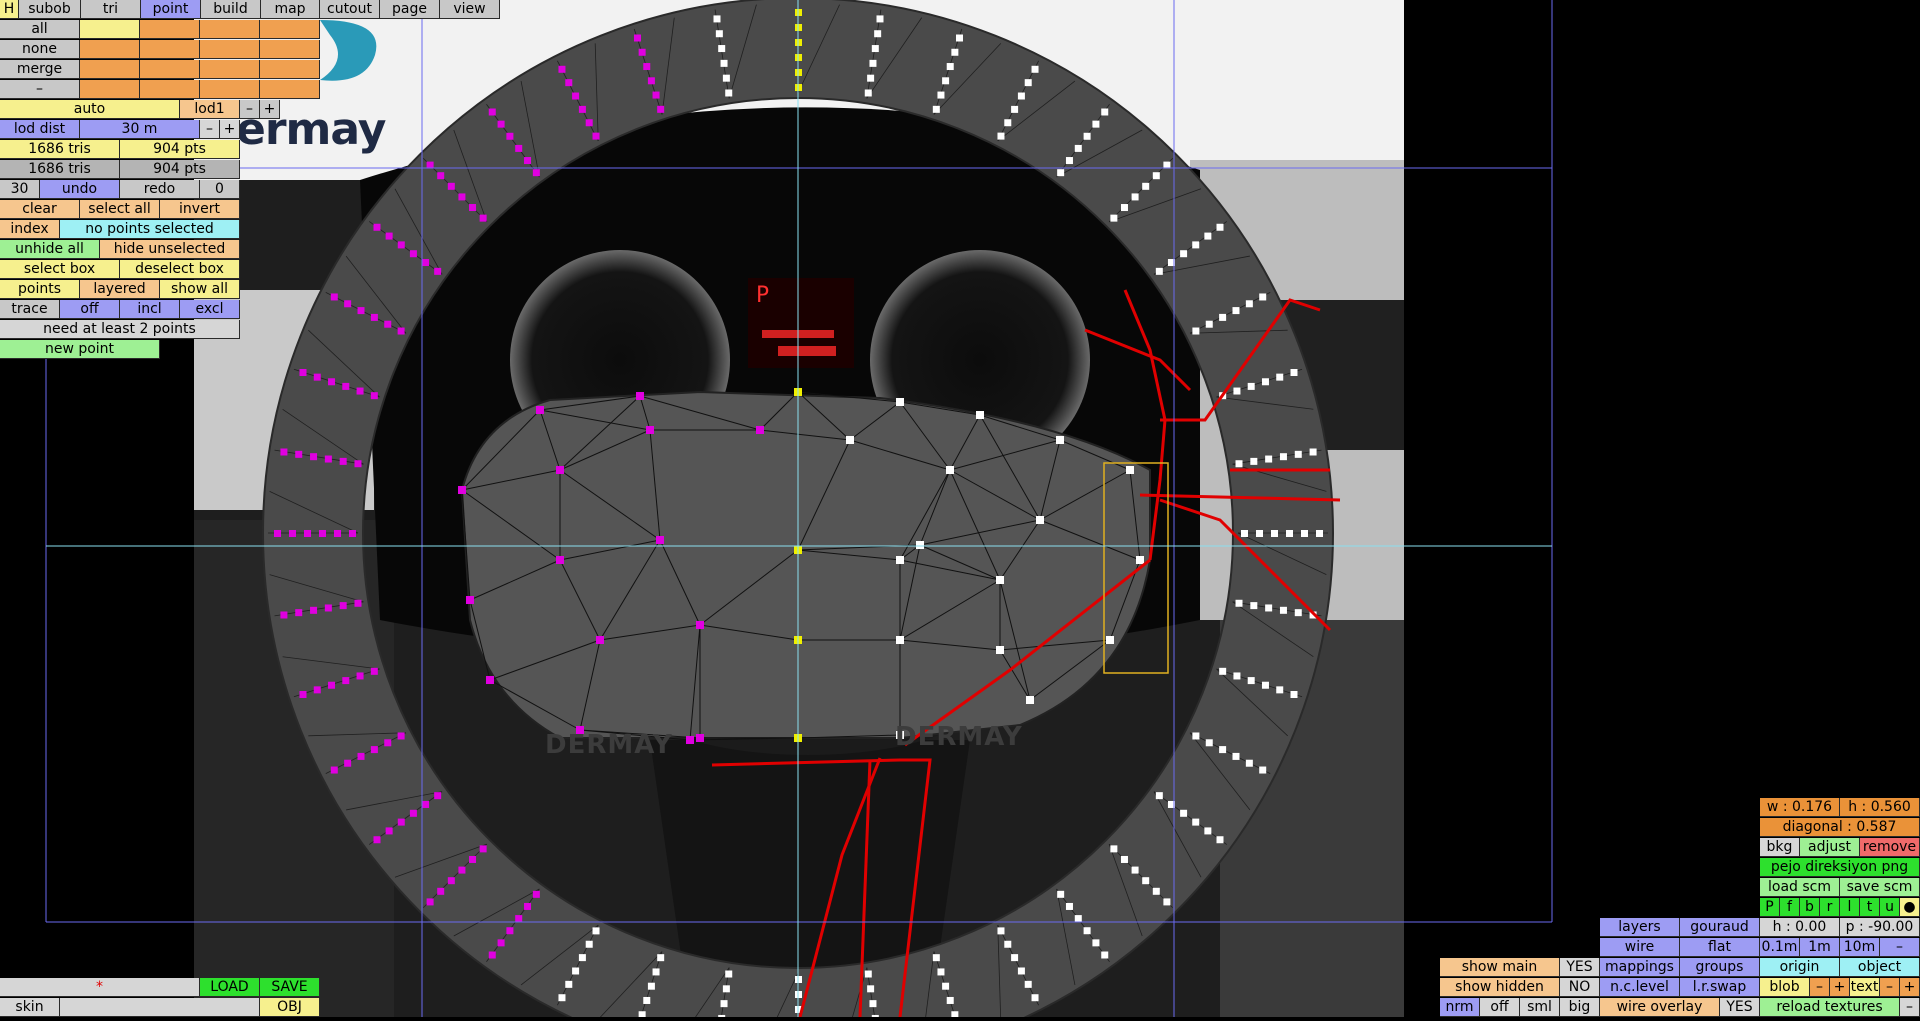  I want to click on load-button: LOAD, so click(230, 987).